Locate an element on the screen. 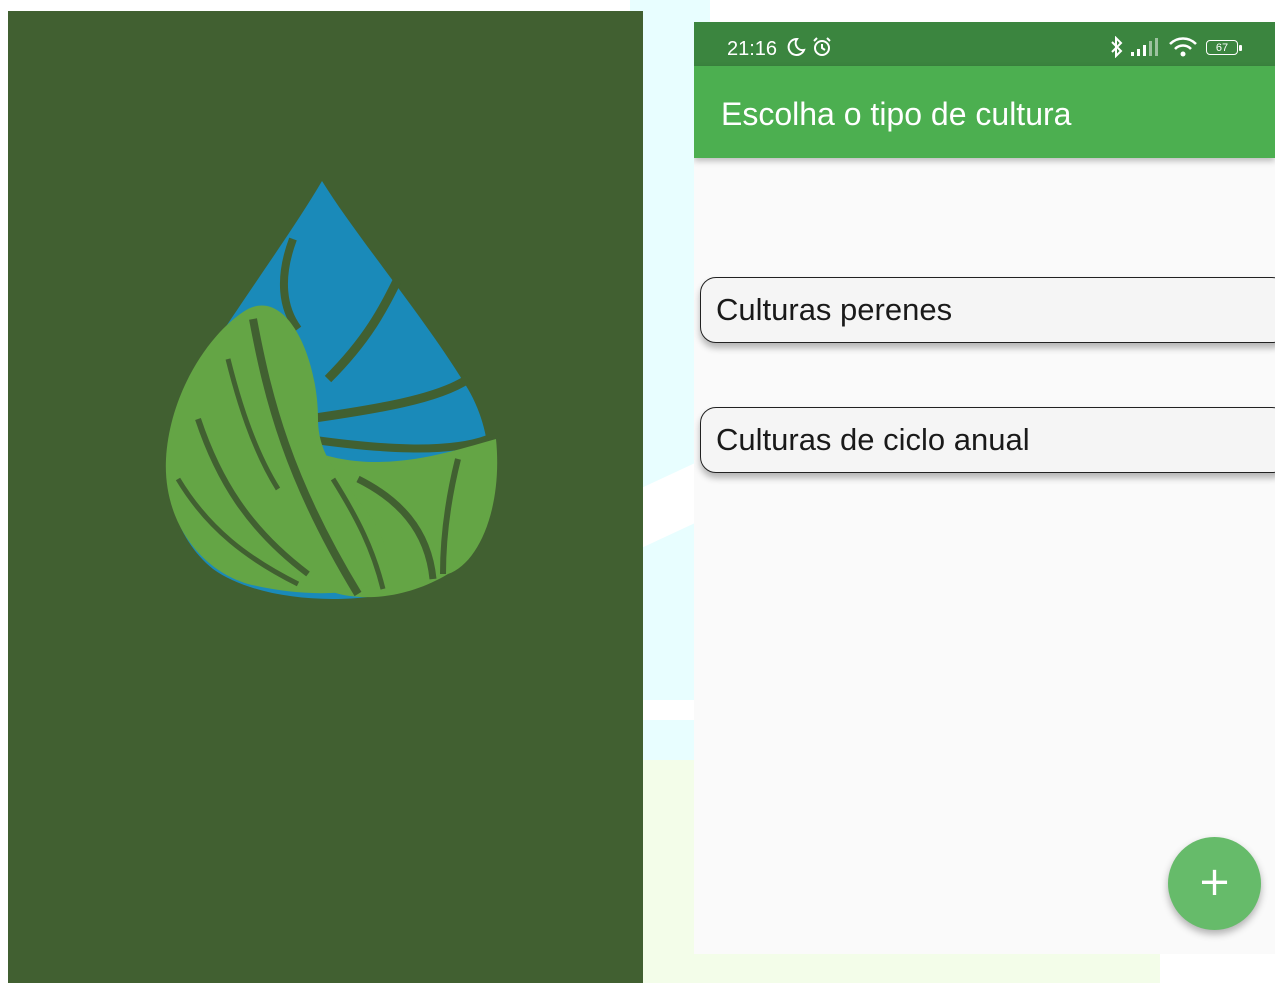 This screenshot has width=1275, height=983. battery-icon: 67 is located at coordinates (1224, 47).